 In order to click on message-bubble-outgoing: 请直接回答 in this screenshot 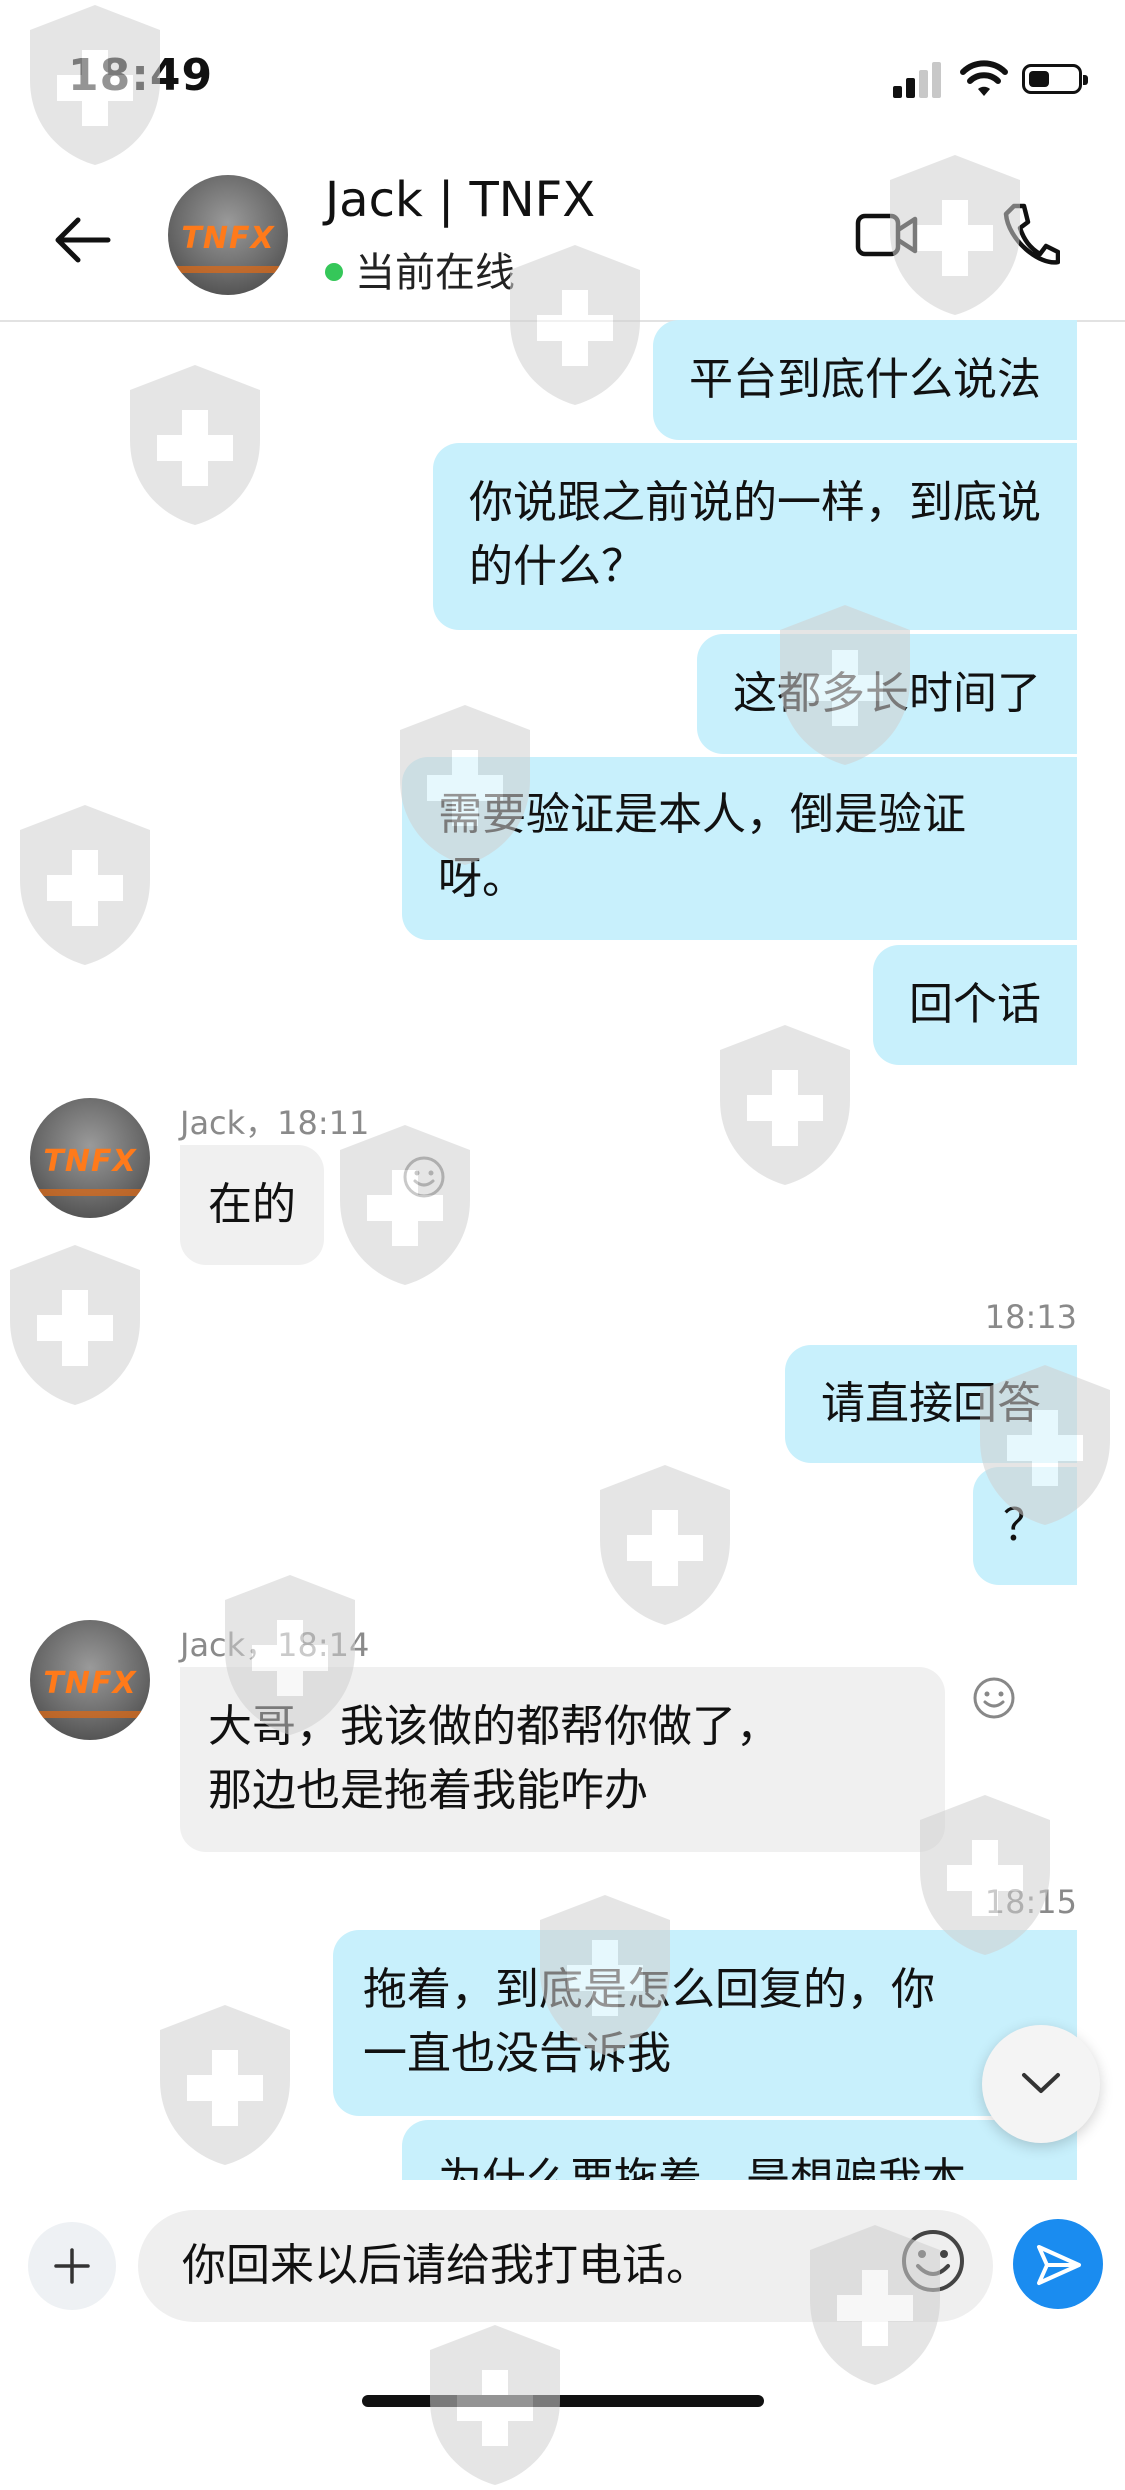, I will do `click(931, 1404)`.